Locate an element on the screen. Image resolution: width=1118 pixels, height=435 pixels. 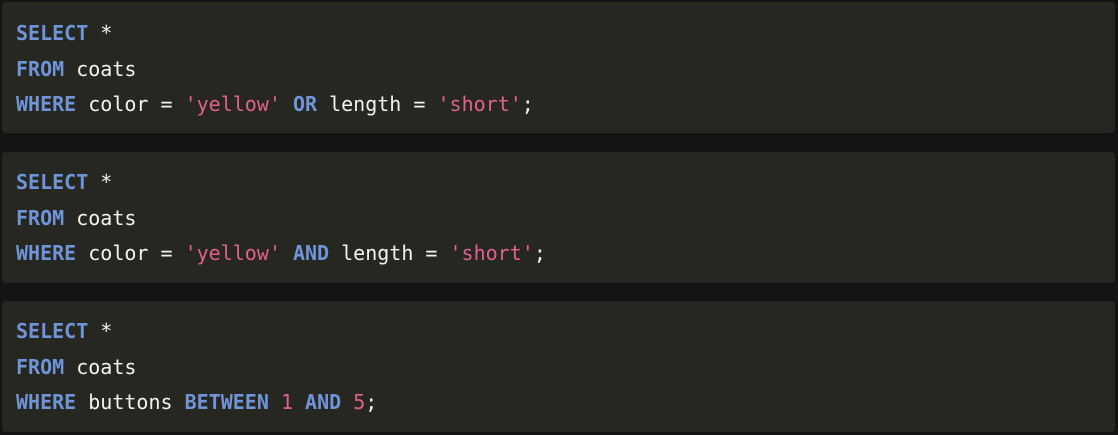
sql-keyword: OR is located at coordinates (305, 104).